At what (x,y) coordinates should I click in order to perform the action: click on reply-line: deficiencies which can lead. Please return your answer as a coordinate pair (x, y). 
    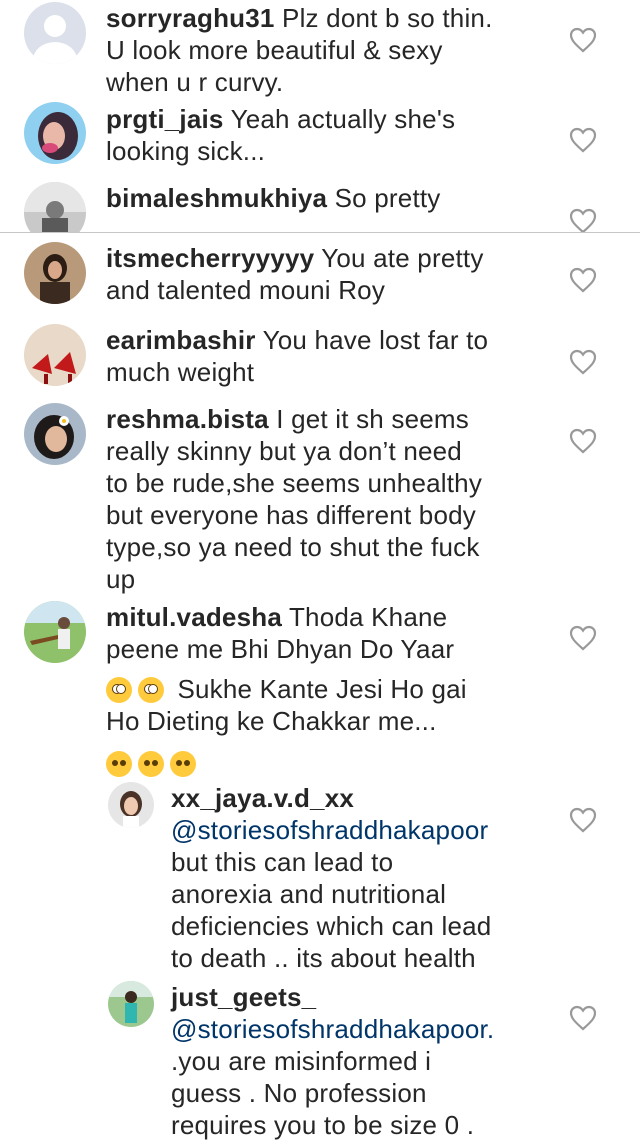
    Looking at the image, I should click on (331, 926).